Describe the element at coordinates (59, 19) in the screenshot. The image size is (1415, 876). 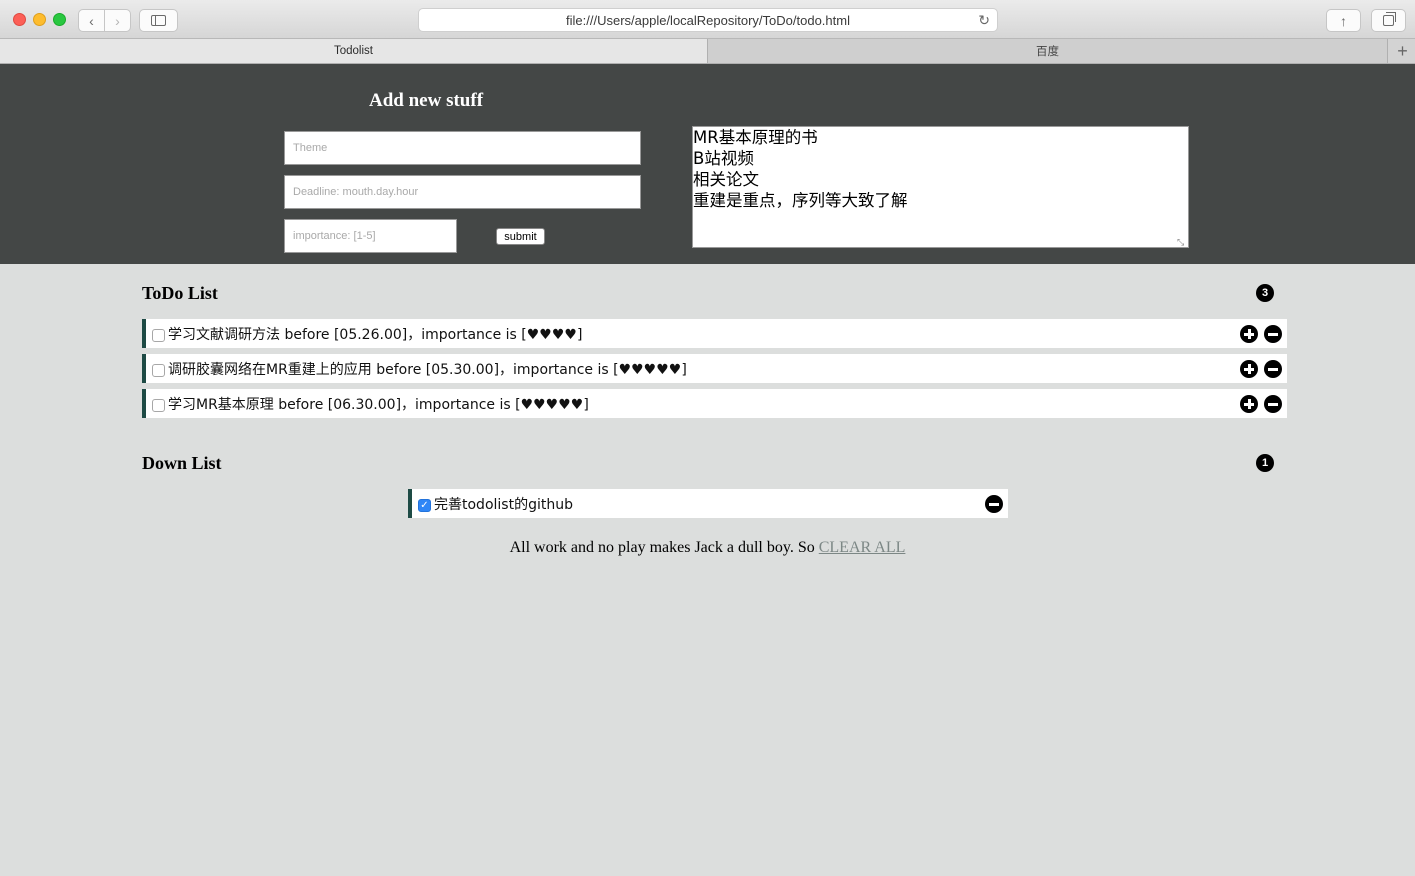
I see `maximize-window-button` at that location.